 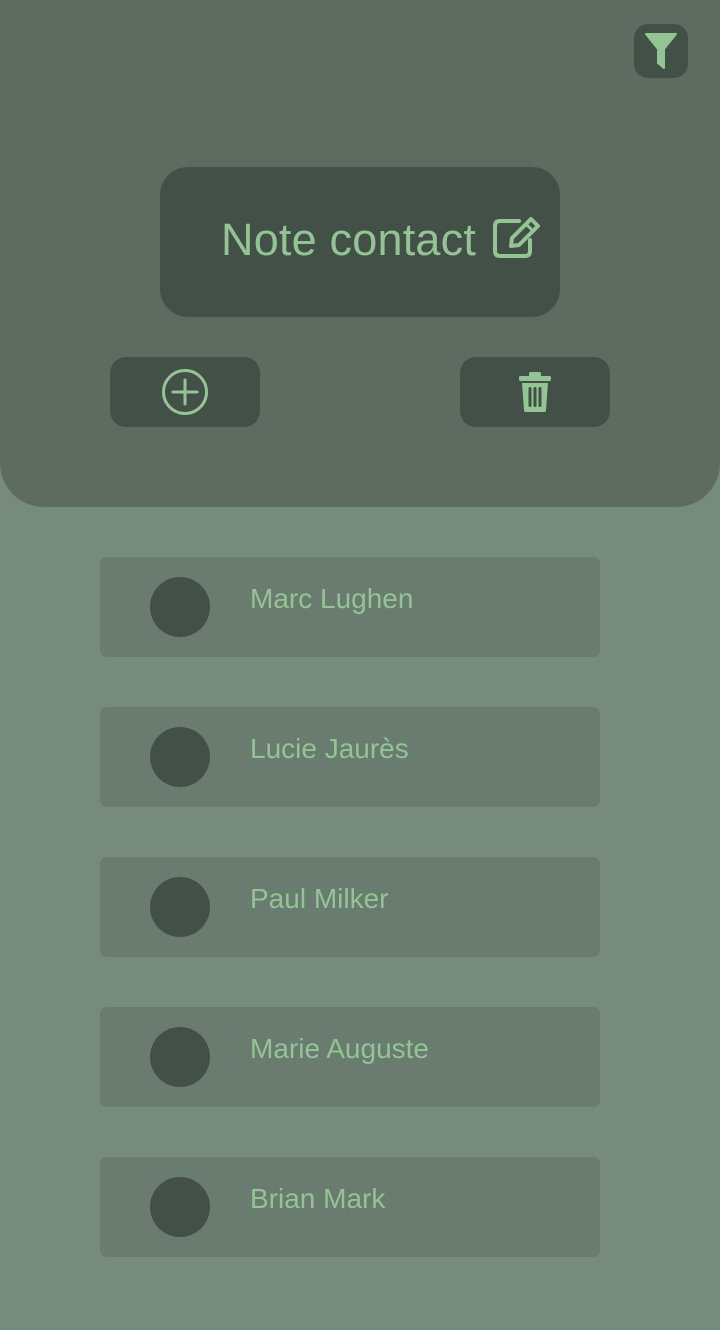 I want to click on contact-list-item: Lucie Jaurès, so click(x=350, y=757).